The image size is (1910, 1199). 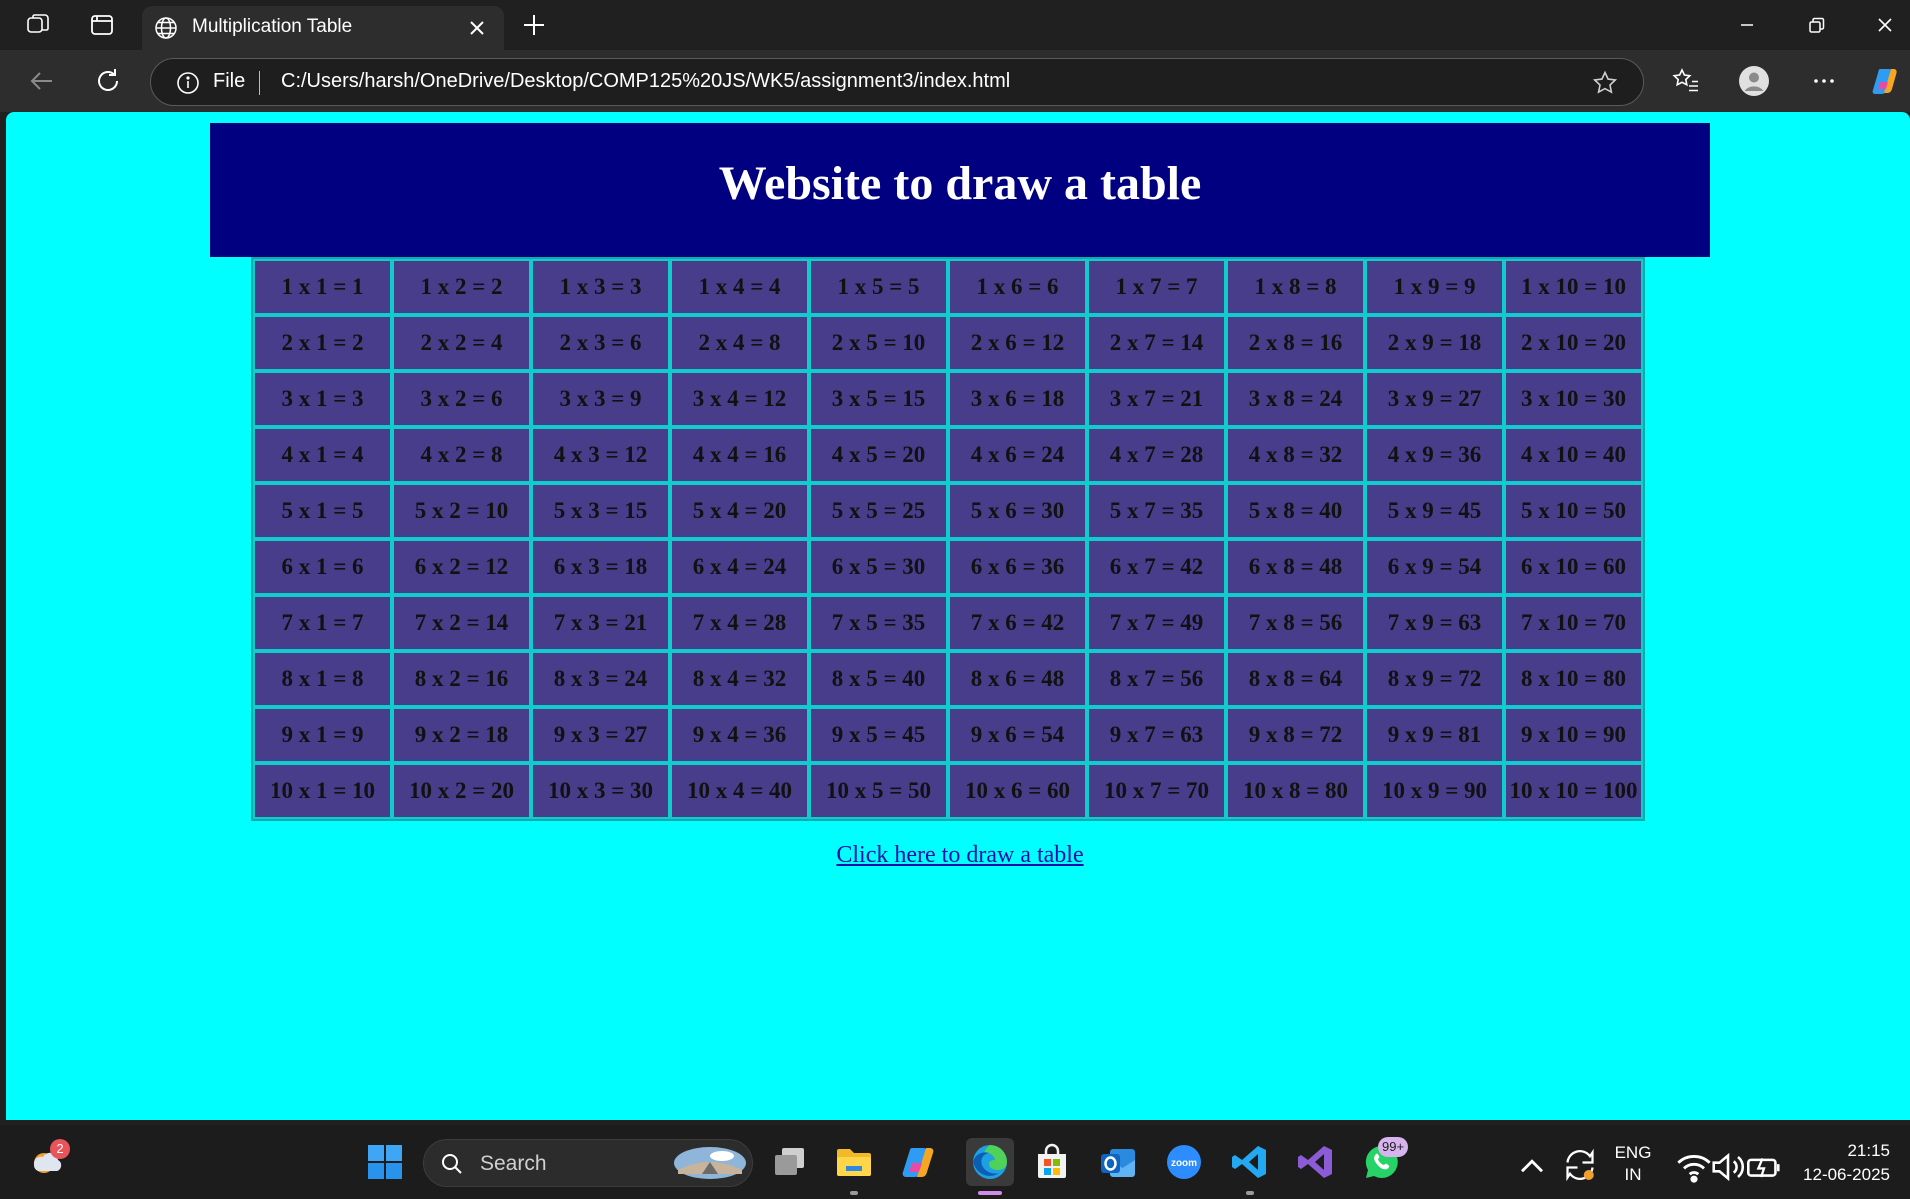 What do you see at coordinates (600, 511) in the screenshot?
I see `table-cell: 5 x 3 = 15` at bounding box center [600, 511].